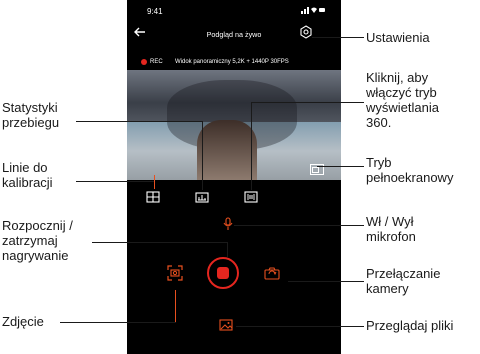 The image size is (480, 354). What do you see at coordinates (410, 177) in the screenshot?
I see `callout-fullscreen-line2: pełnoekranowy` at bounding box center [410, 177].